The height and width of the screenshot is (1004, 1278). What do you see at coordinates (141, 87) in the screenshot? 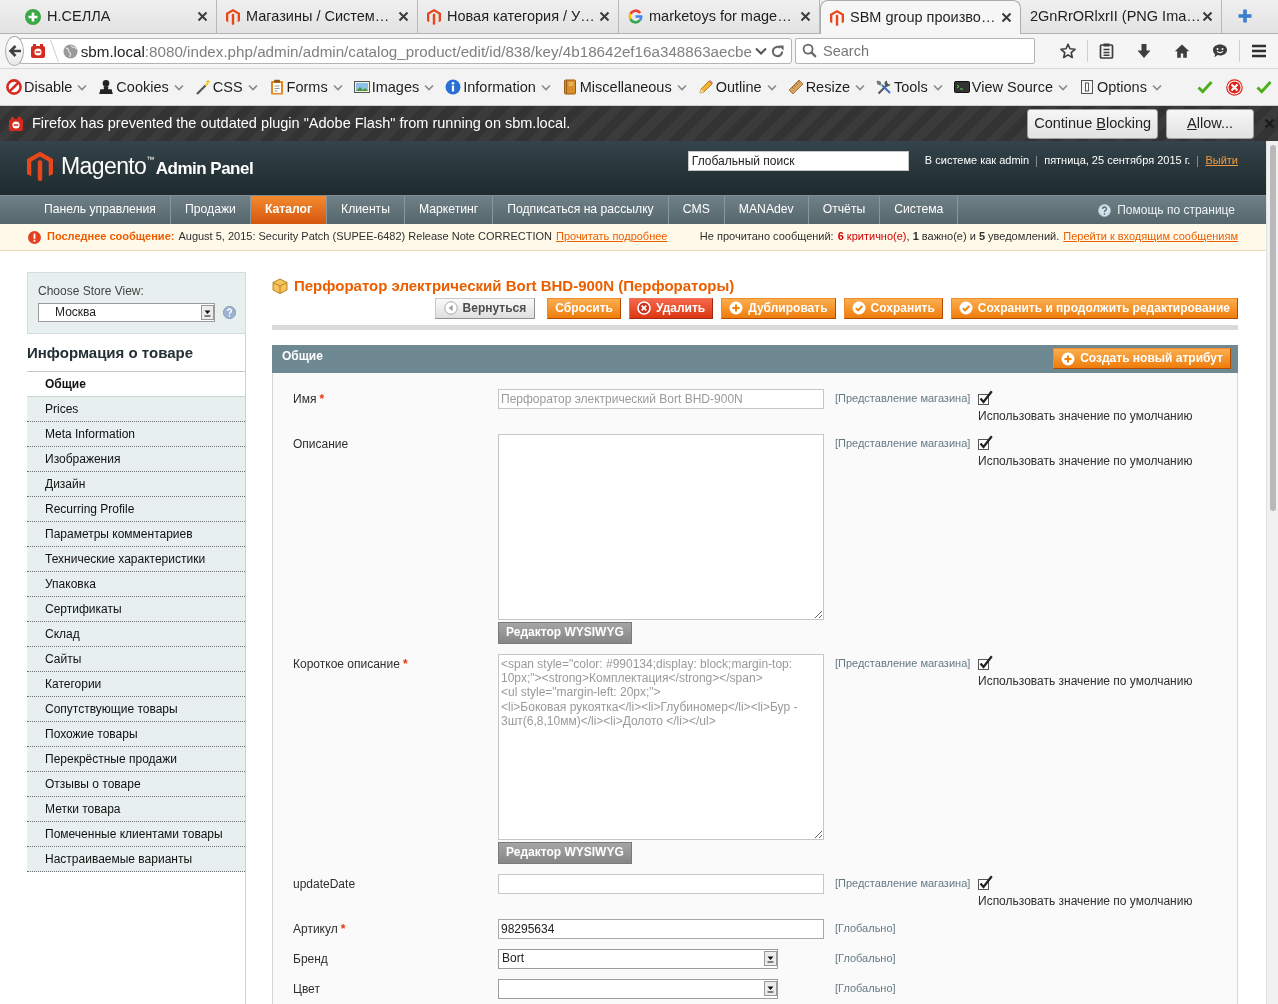
I see `toolbar-menu-button: Cookies` at bounding box center [141, 87].